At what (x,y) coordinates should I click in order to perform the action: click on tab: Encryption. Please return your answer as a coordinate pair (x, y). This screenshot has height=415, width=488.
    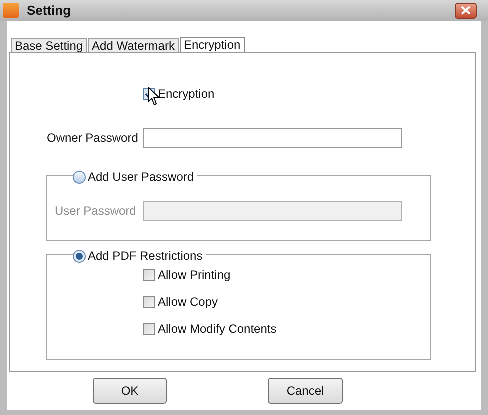
    Looking at the image, I should click on (212, 44).